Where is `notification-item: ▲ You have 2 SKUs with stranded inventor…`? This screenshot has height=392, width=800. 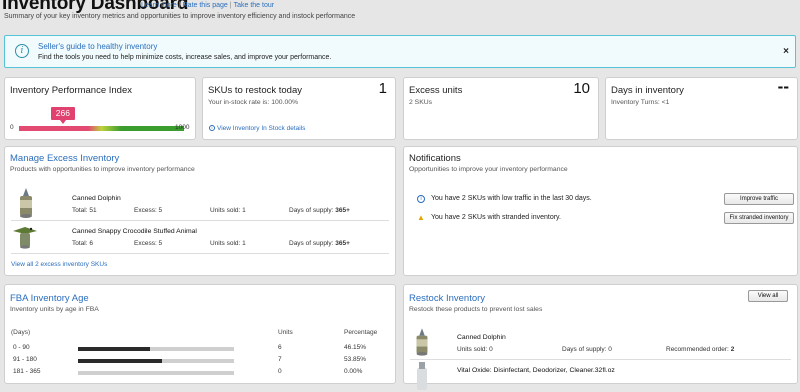 notification-item: ▲ You have 2 SKUs with stranded inventor… is located at coordinates (604, 219).